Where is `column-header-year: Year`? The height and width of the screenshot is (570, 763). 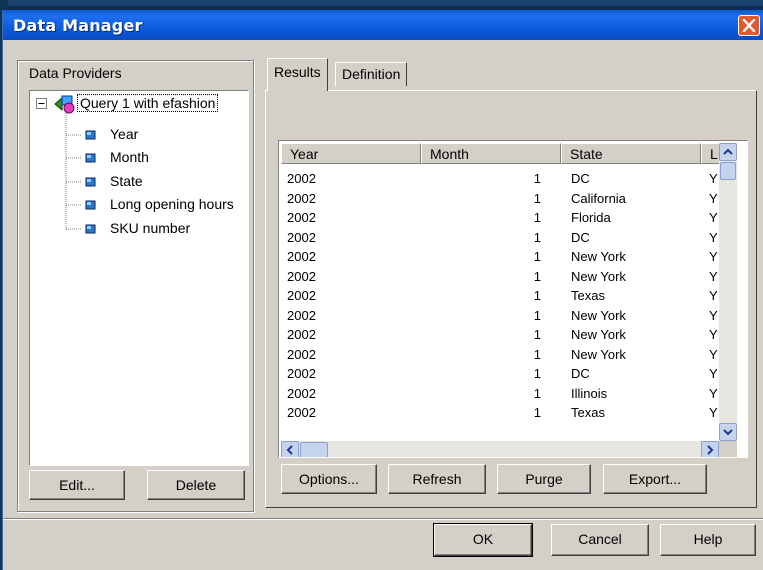 column-header-year: Year is located at coordinates (351, 153).